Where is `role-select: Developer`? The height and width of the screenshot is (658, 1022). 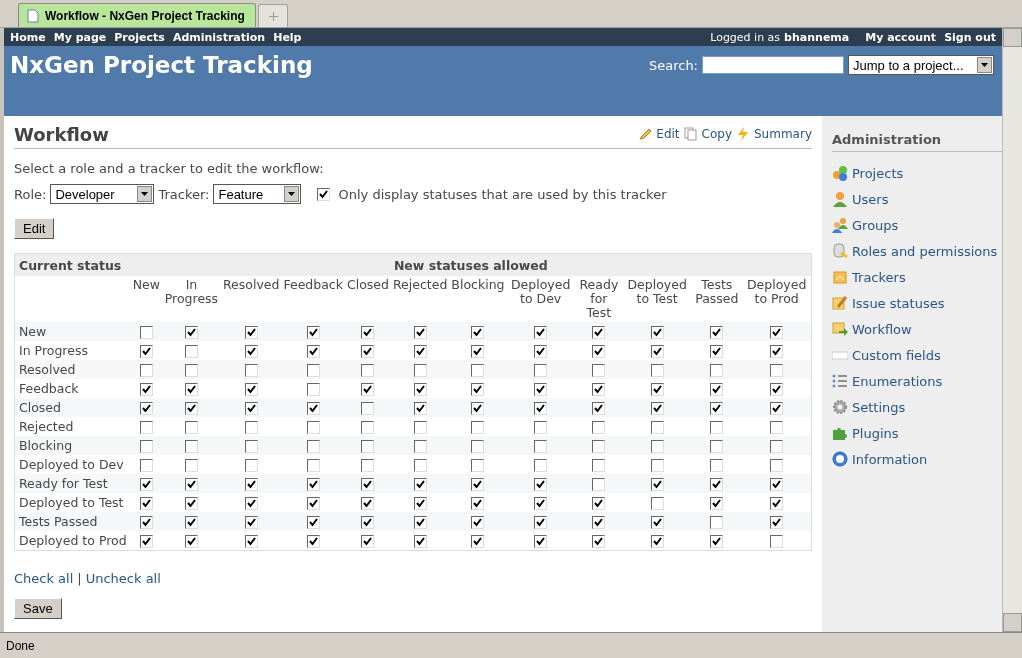
role-select: Developer is located at coordinates (102, 194).